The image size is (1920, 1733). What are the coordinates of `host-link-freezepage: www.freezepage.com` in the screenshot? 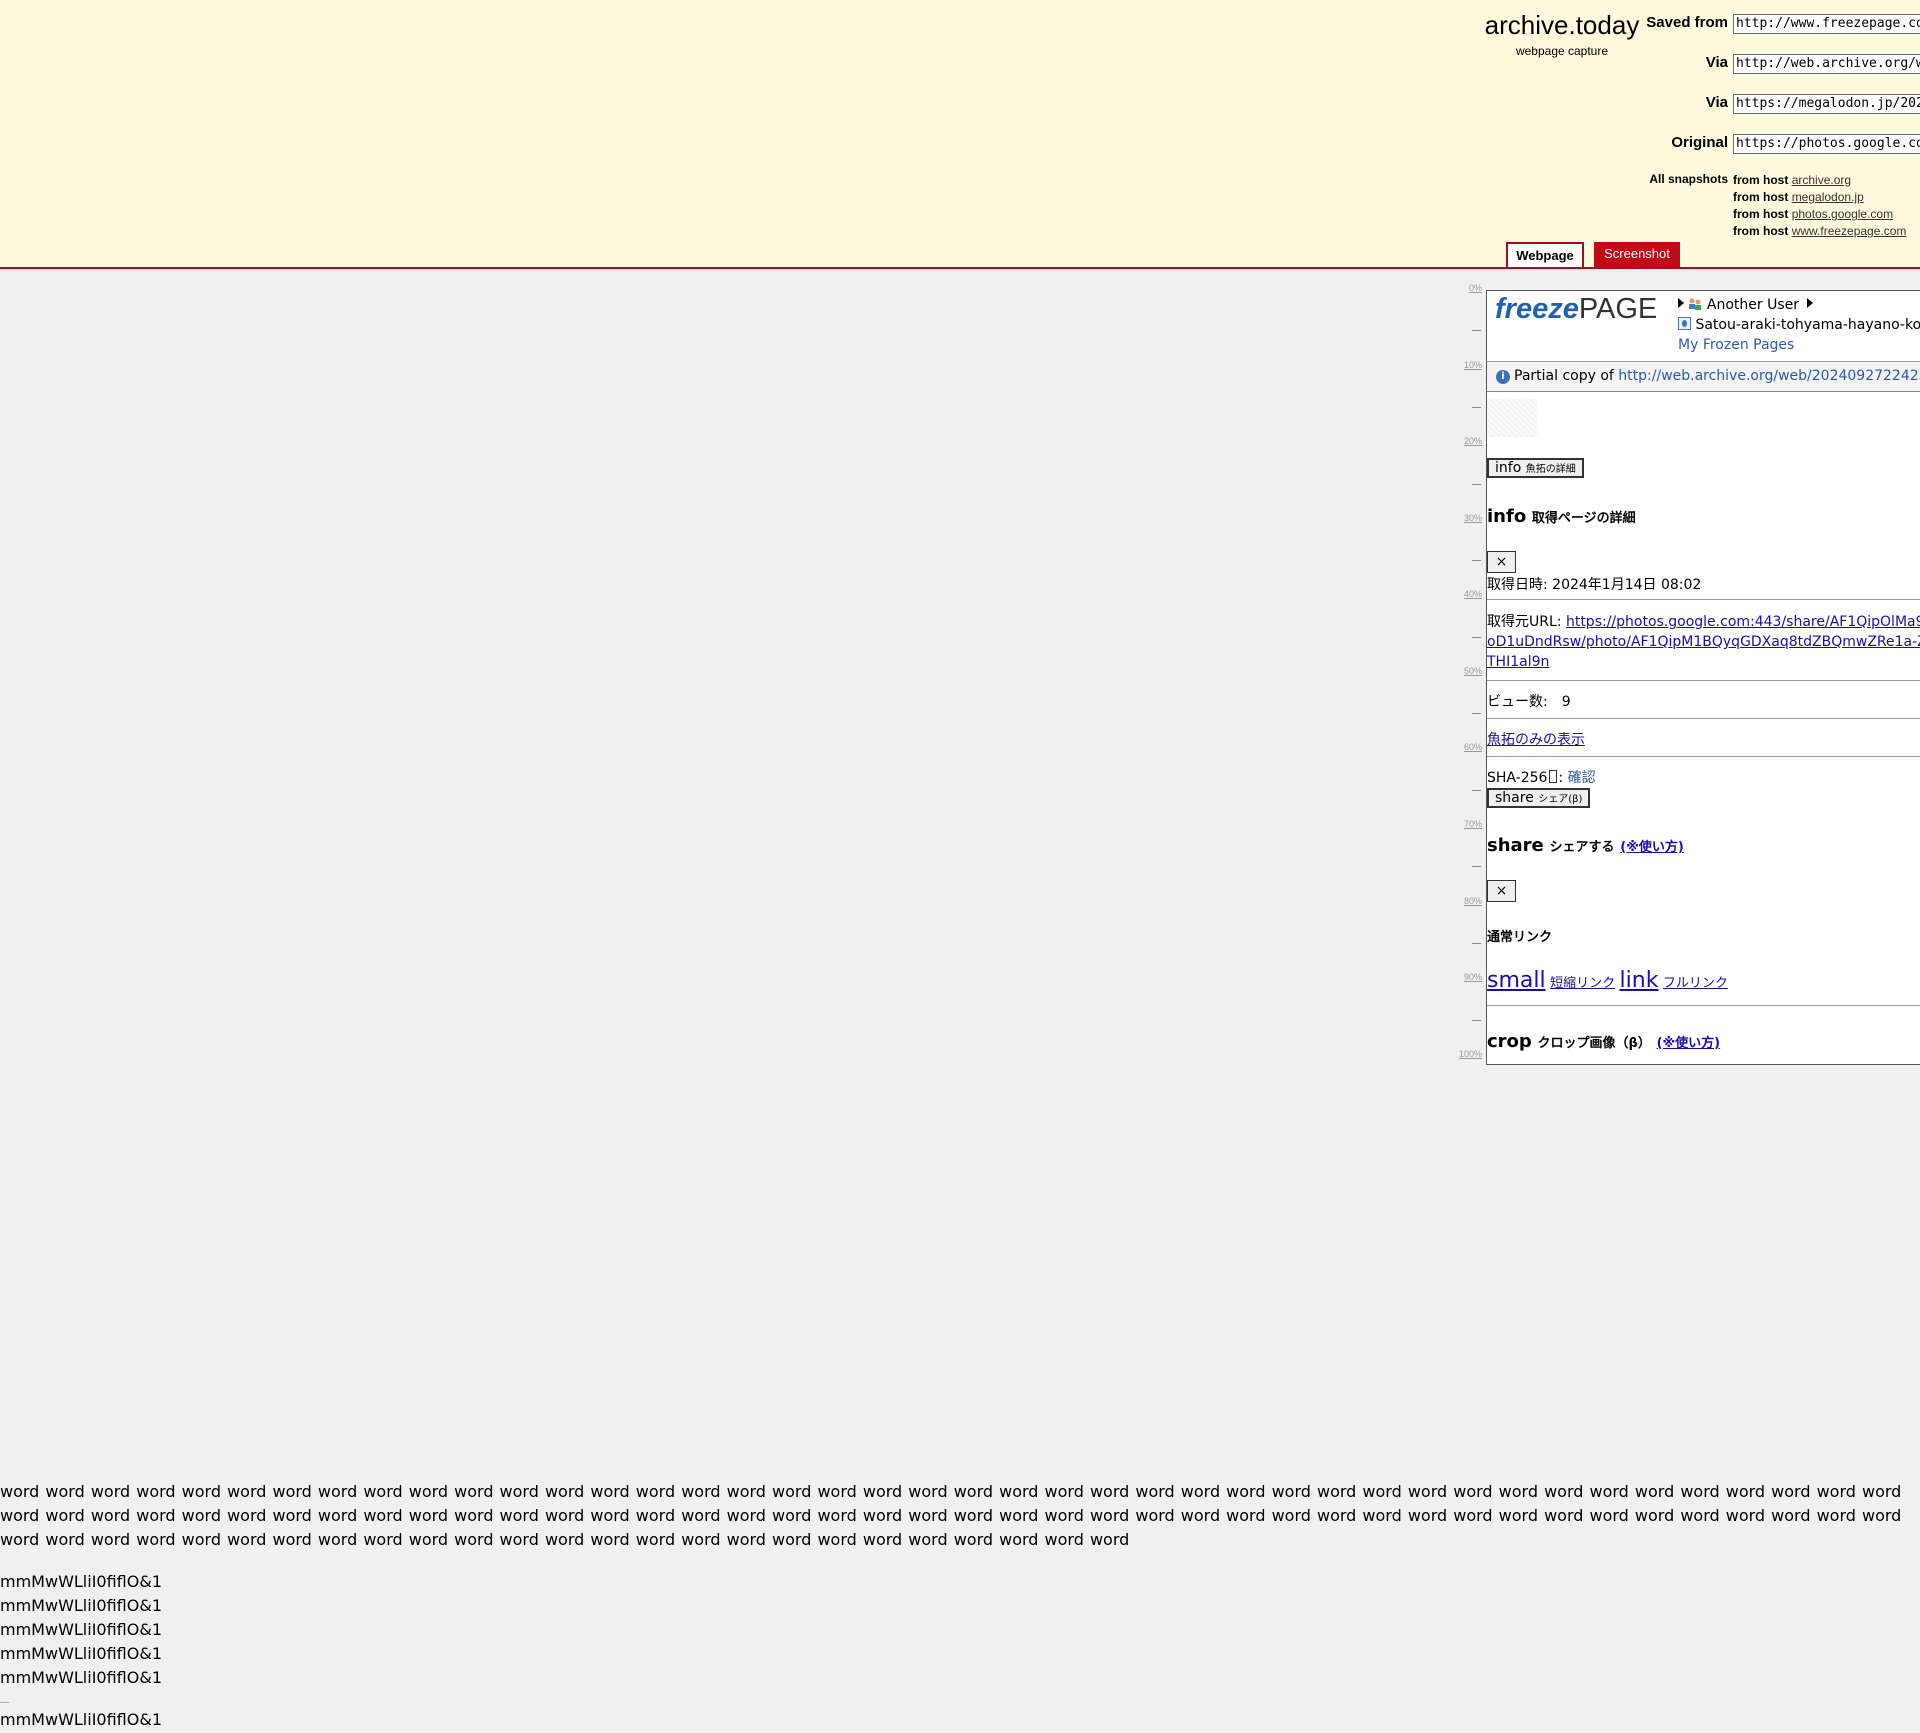 It's located at (1849, 231).